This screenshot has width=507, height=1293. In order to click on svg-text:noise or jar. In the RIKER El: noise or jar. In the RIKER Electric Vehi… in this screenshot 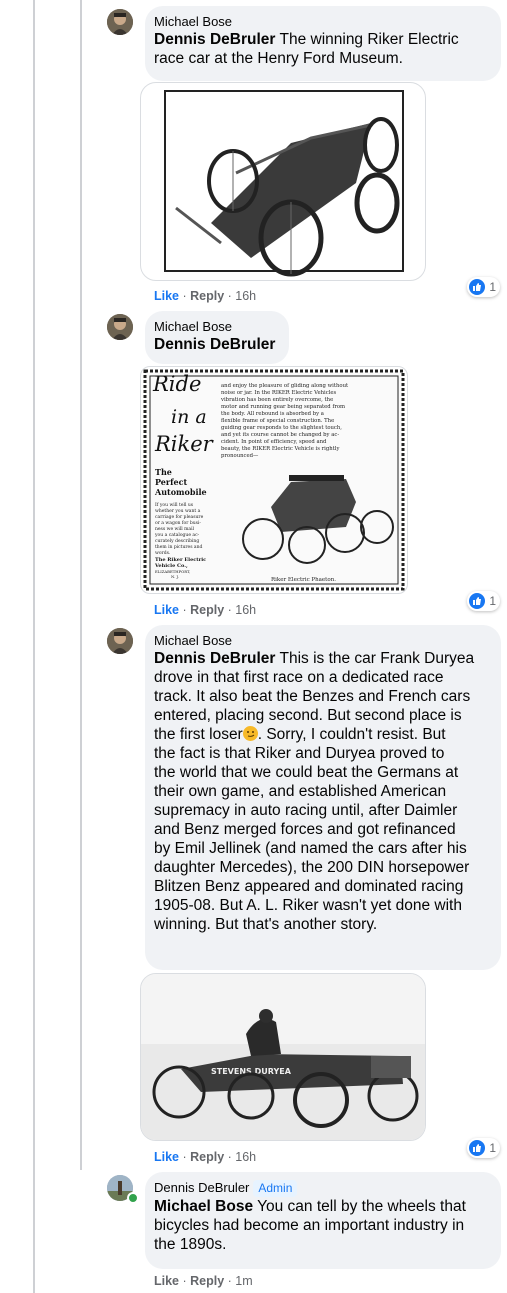, I will do `click(279, 393)`.